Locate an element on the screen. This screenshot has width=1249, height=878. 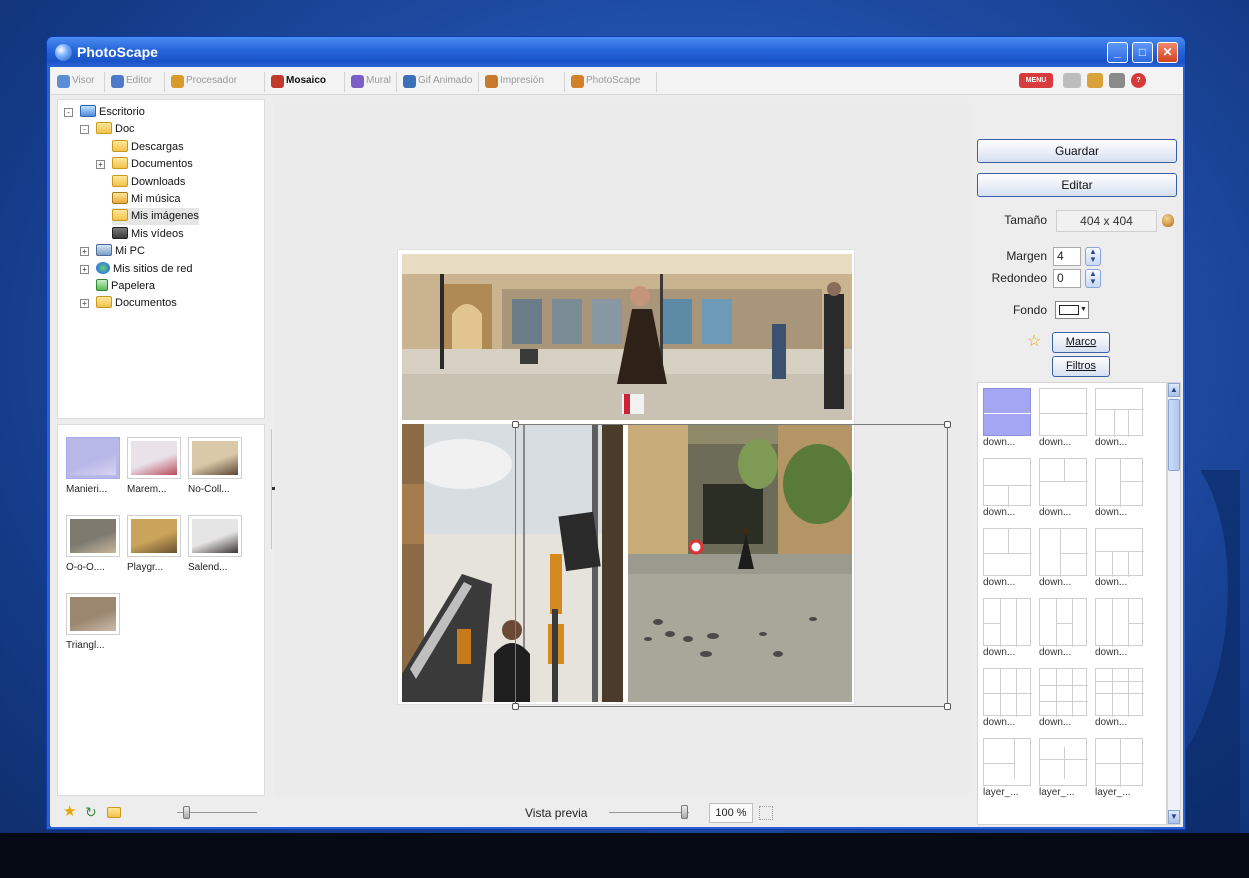
layout-preview is located at coordinates (1063, 692).